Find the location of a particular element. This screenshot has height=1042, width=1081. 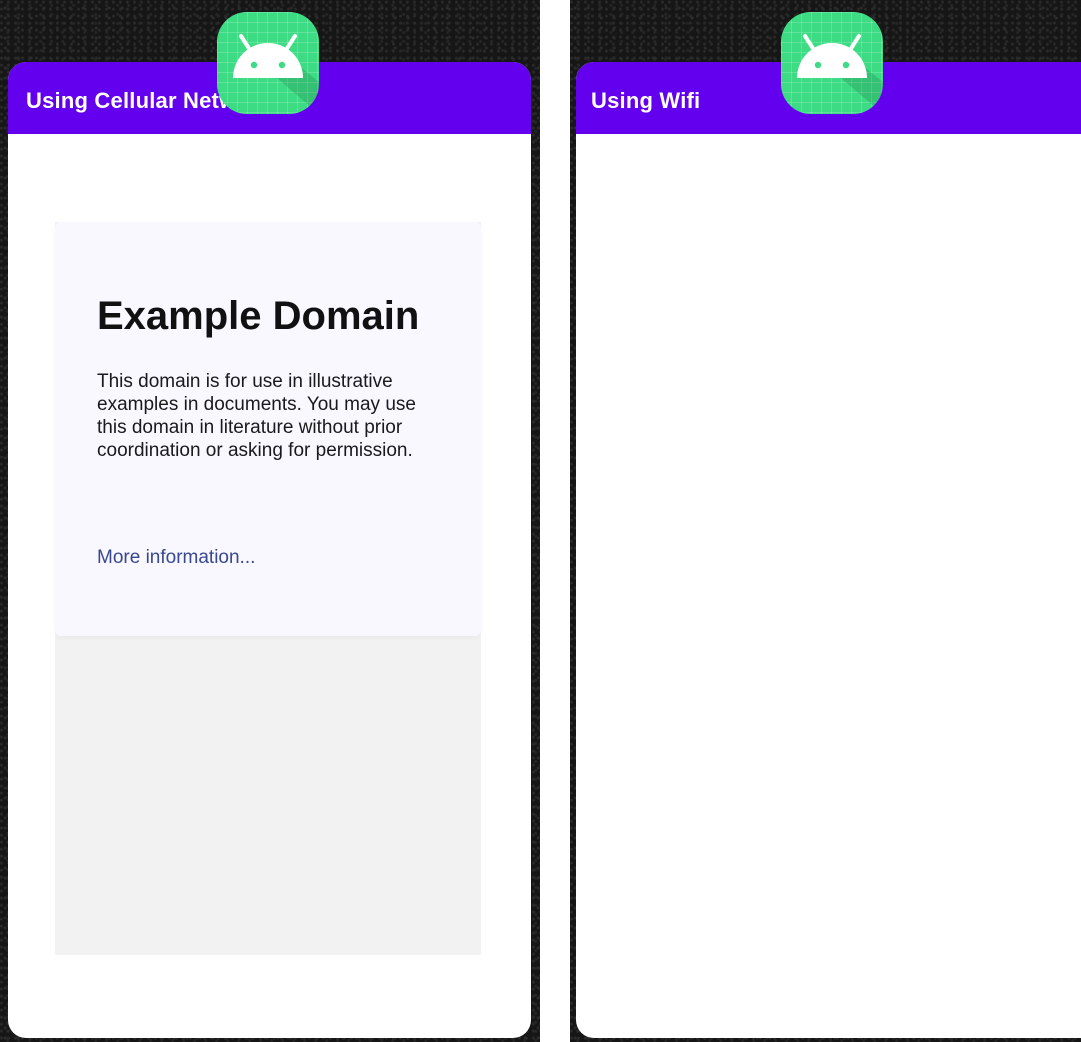

app-bar-title: Using Wifi is located at coordinates (646, 100).